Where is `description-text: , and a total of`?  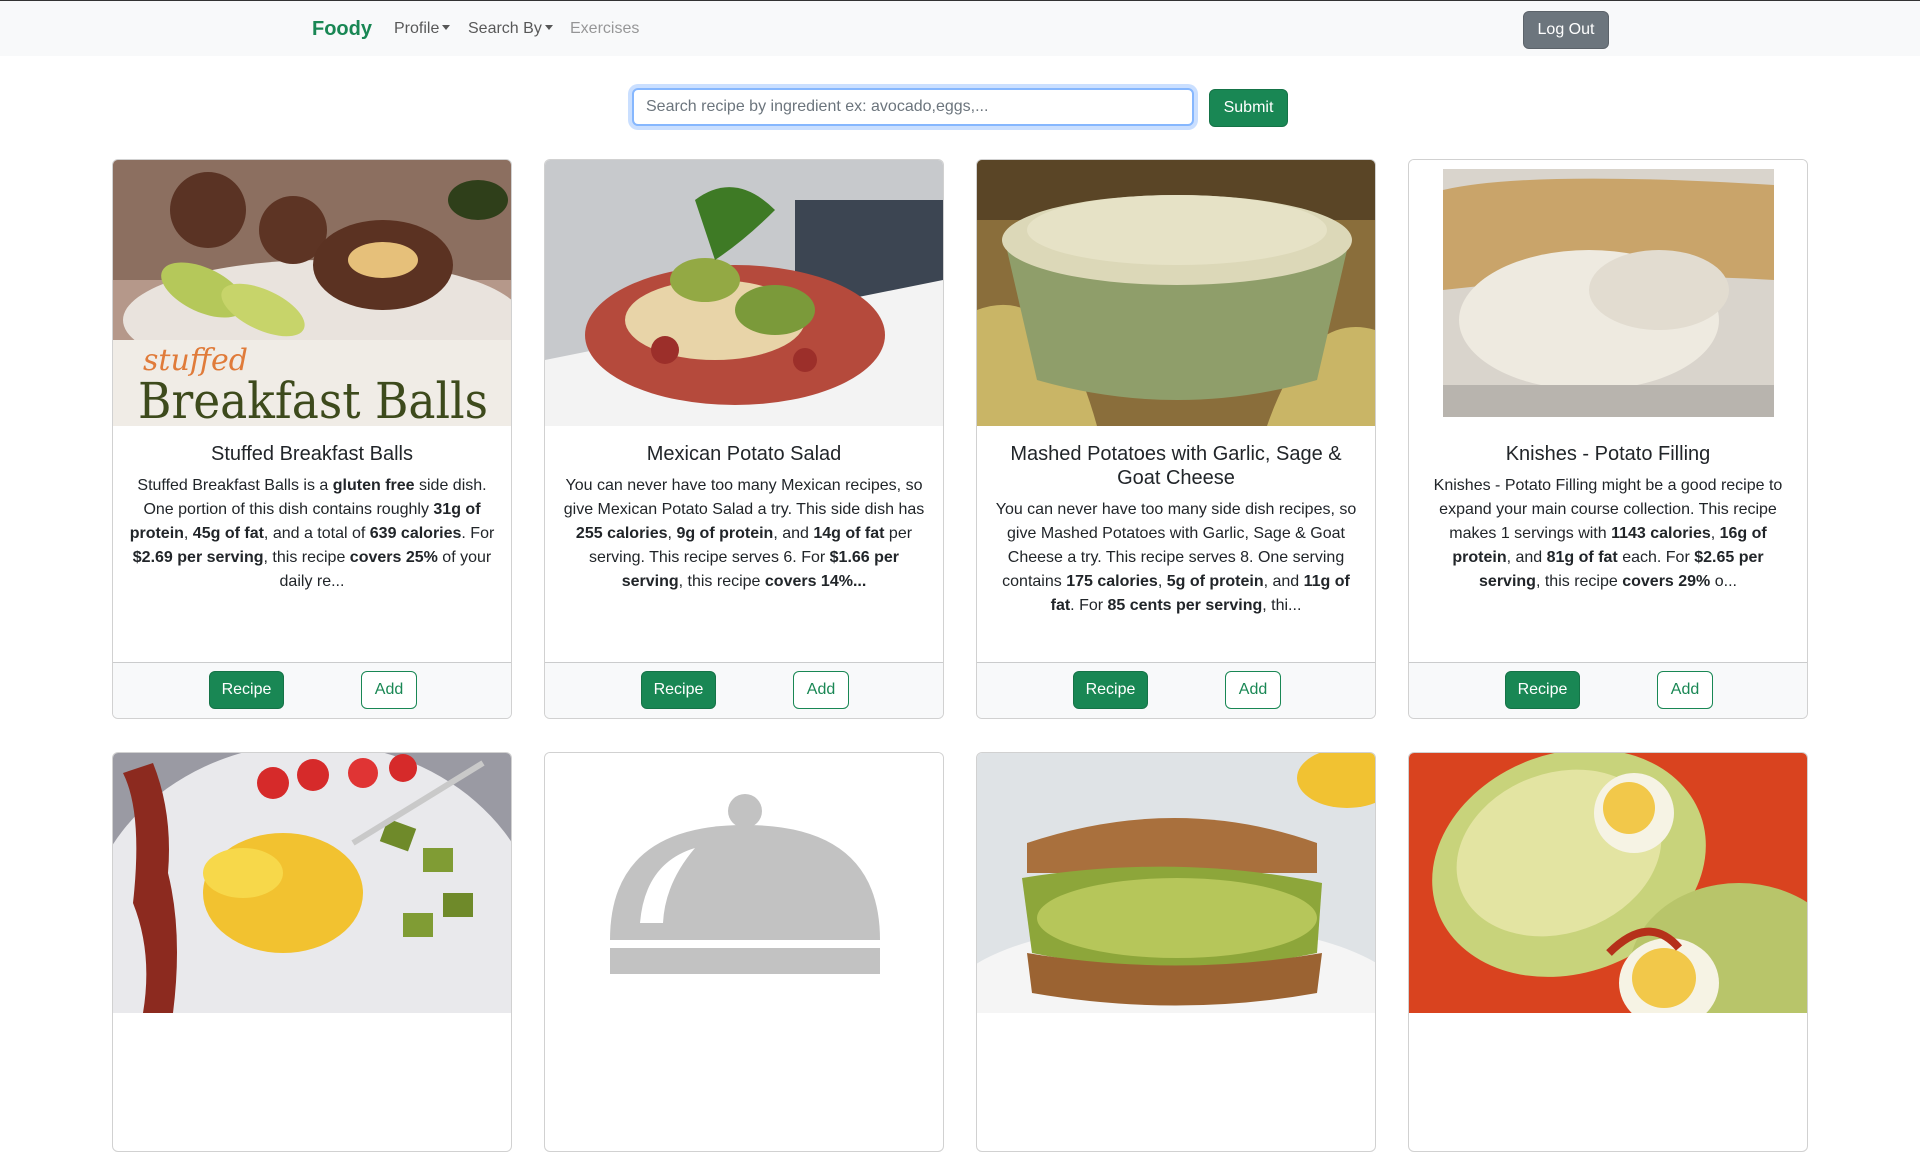
description-text: , and a total of is located at coordinates (316, 533).